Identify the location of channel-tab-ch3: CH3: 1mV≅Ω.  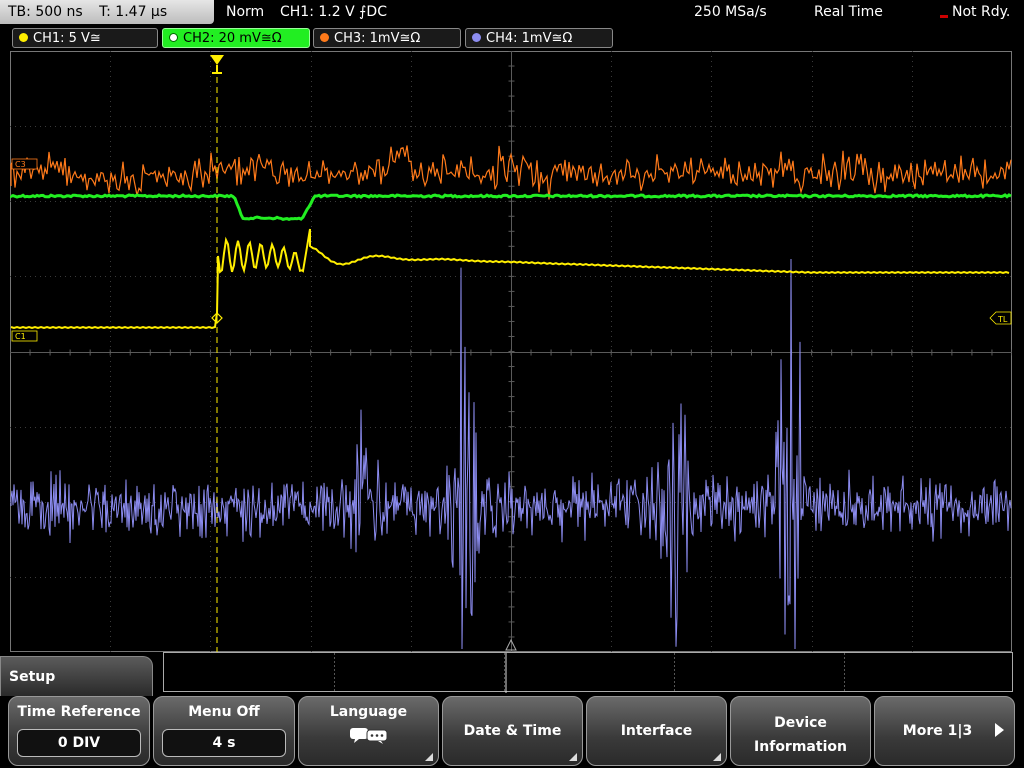
(387, 38).